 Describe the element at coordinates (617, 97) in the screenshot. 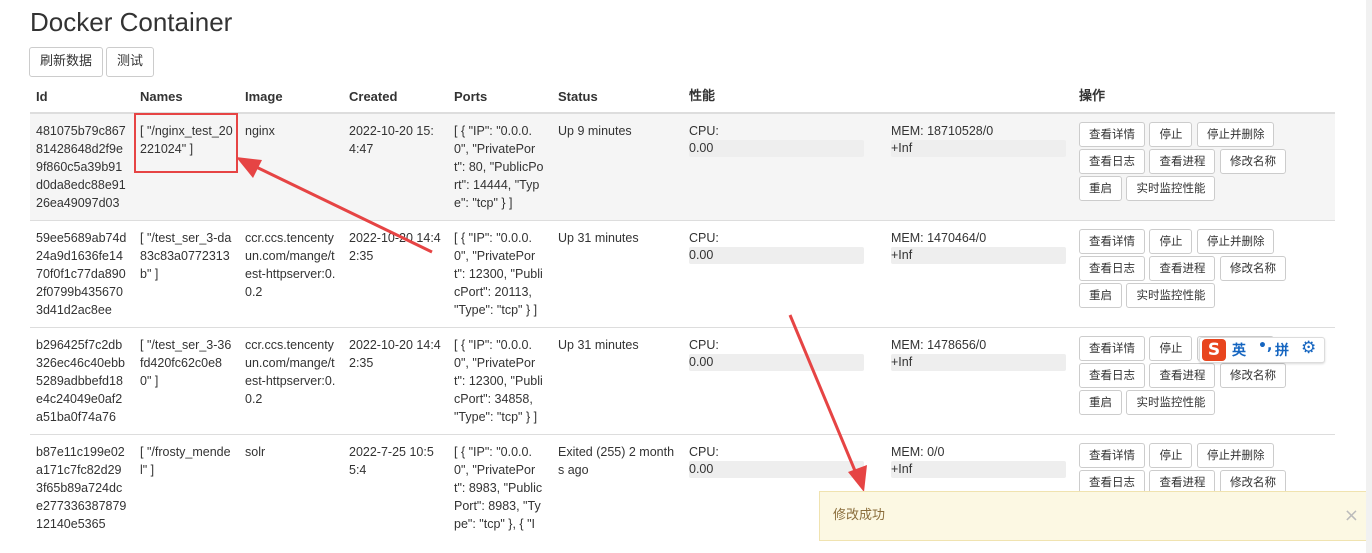

I see `col-status: Status` at that location.